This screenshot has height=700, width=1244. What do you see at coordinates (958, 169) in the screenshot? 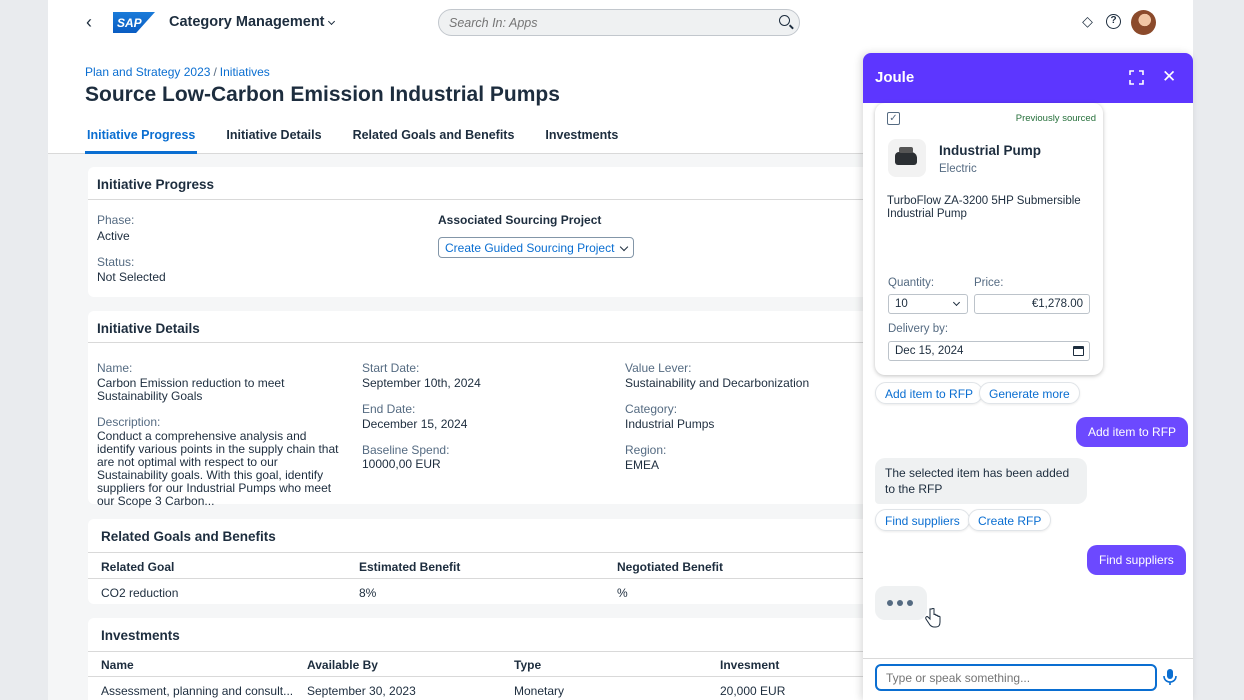
I see `product-subtitle: Electric` at bounding box center [958, 169].